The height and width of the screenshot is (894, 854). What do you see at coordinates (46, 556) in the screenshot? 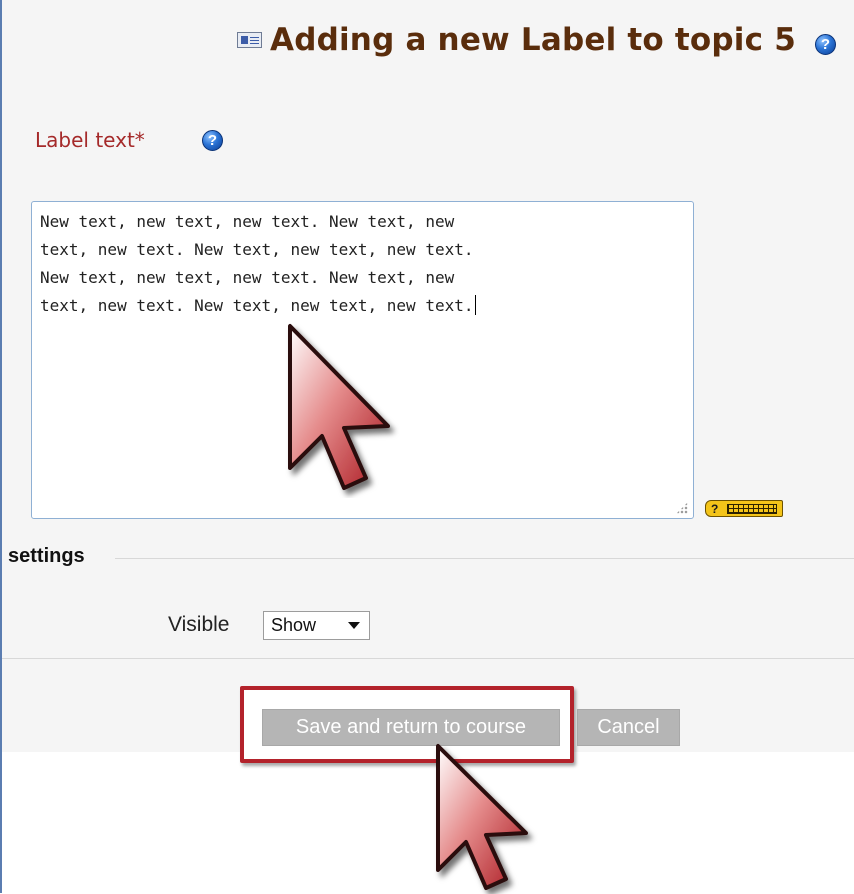
I see `settings-legend: settings` at bounding box center [46, 556].